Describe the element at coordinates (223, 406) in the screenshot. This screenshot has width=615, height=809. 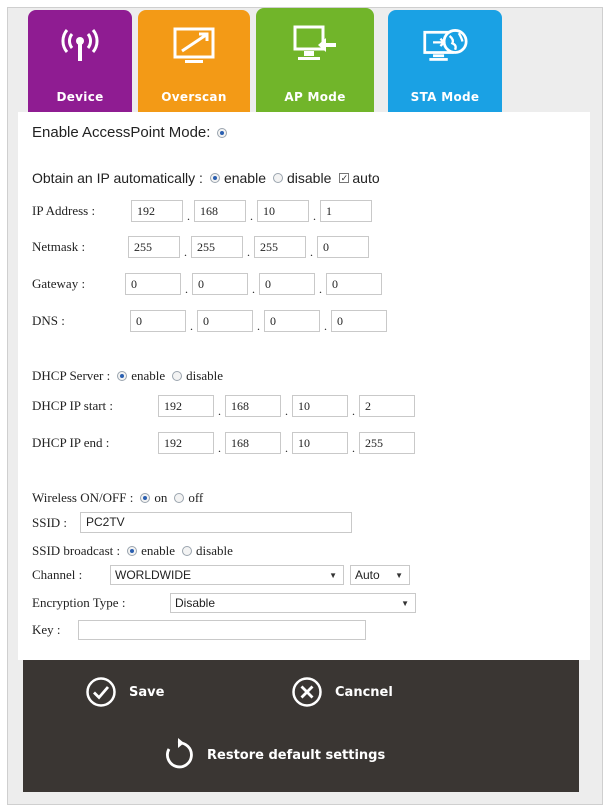
I see `dhcp-start-row: DHCP IP start : 192. 168. 10. 2` at that location.